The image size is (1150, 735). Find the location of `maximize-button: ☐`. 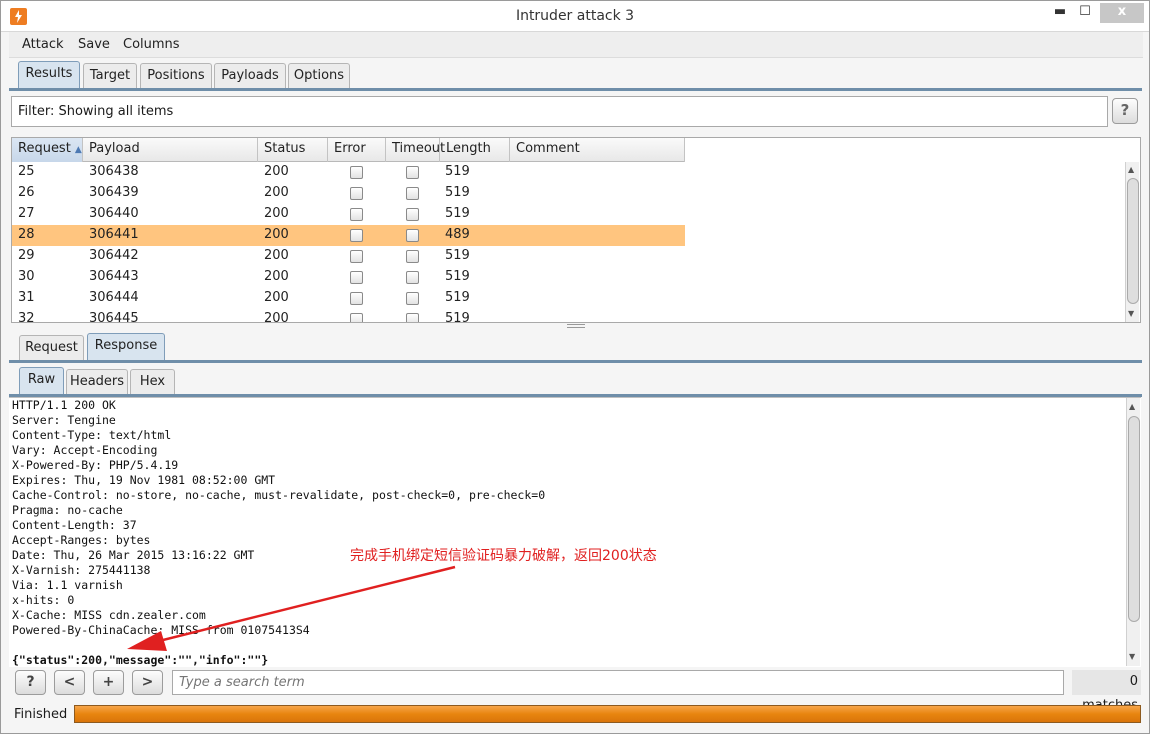

maximize-button: ☐ is located at coordinates (1085, 13).